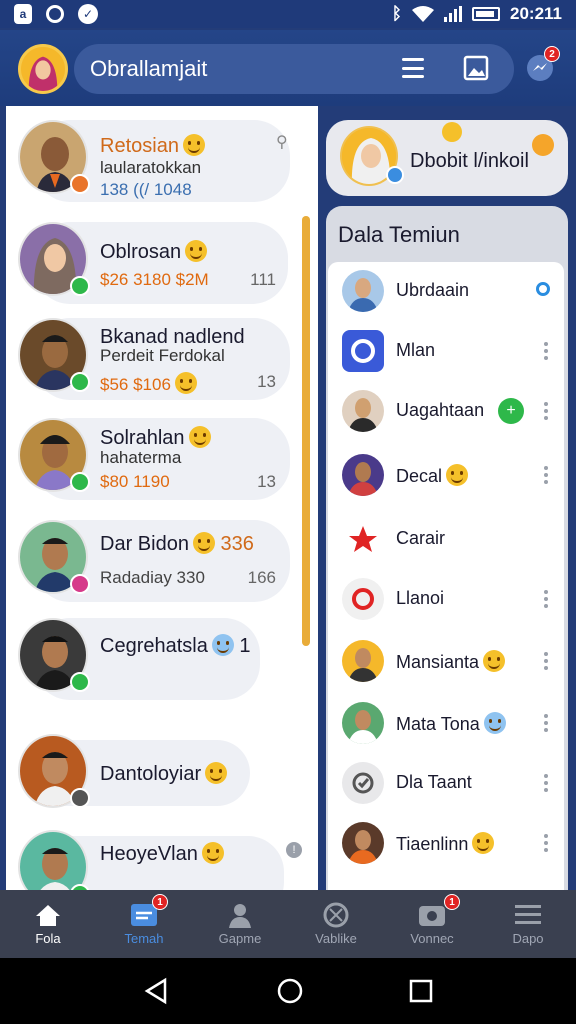 The height and width of the screenshot is (1024, 576). Describe the element at coordinates (476, 68) in the screenshot. I see `gallery-button` at that location.